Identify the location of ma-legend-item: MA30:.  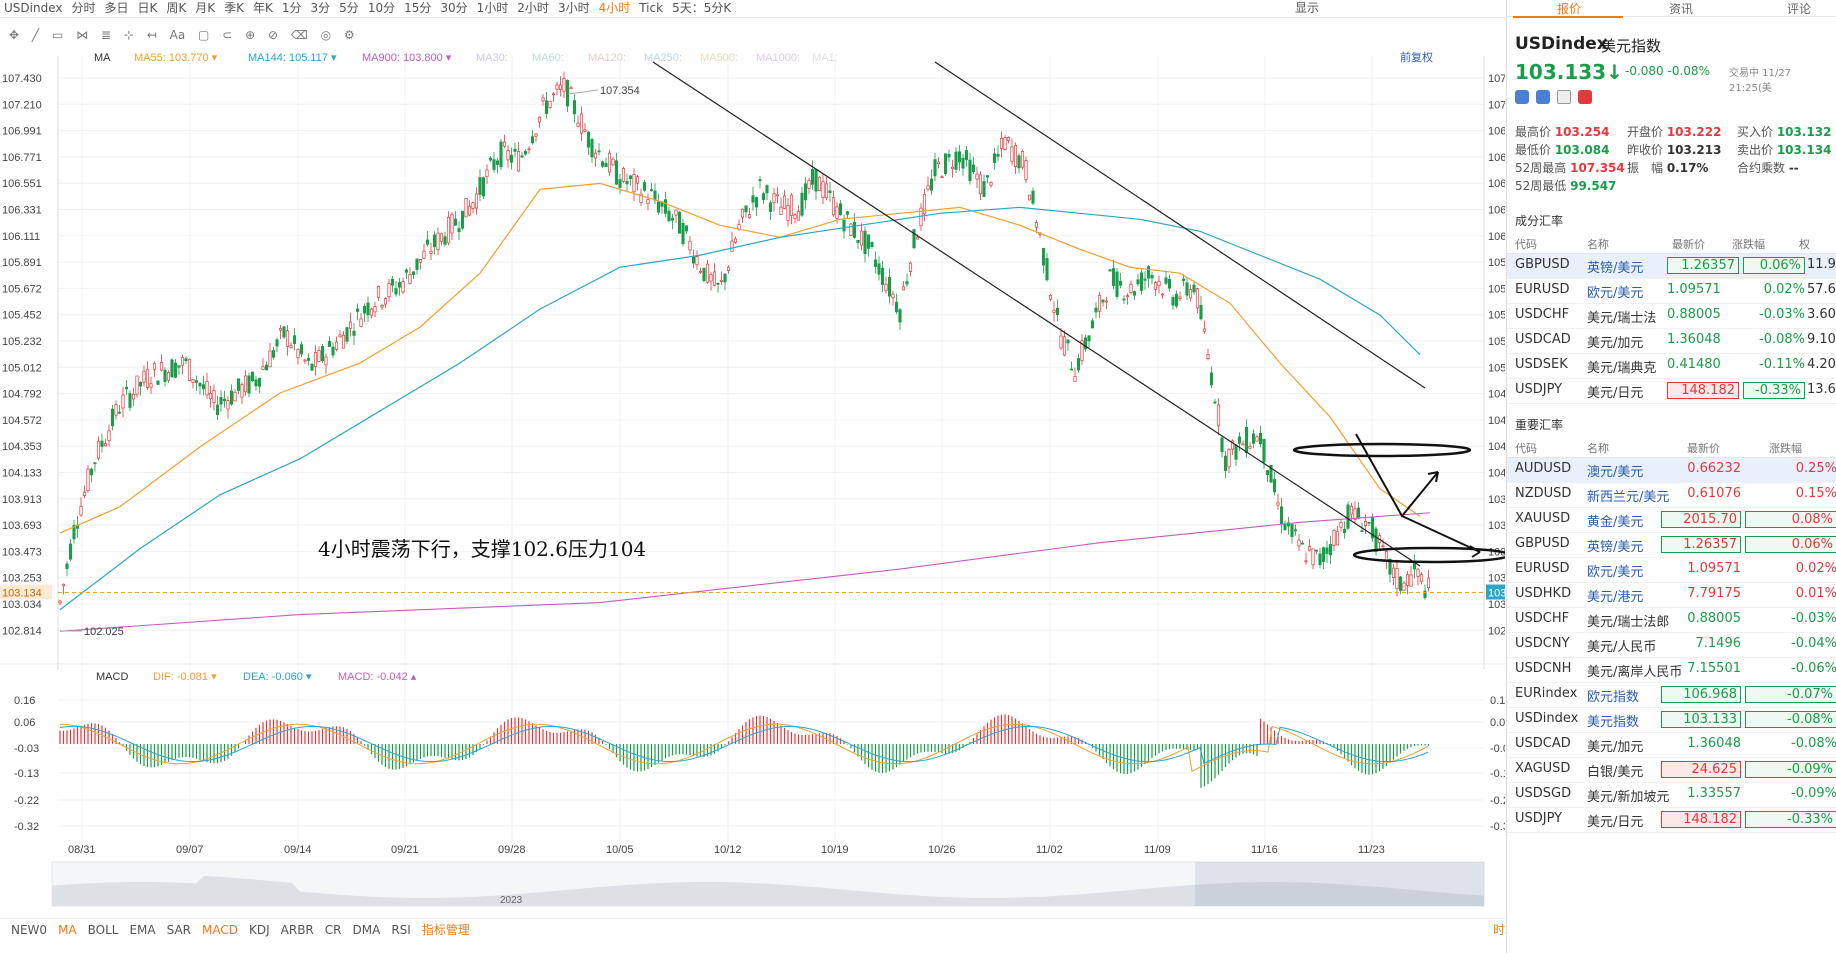
(492, 58).